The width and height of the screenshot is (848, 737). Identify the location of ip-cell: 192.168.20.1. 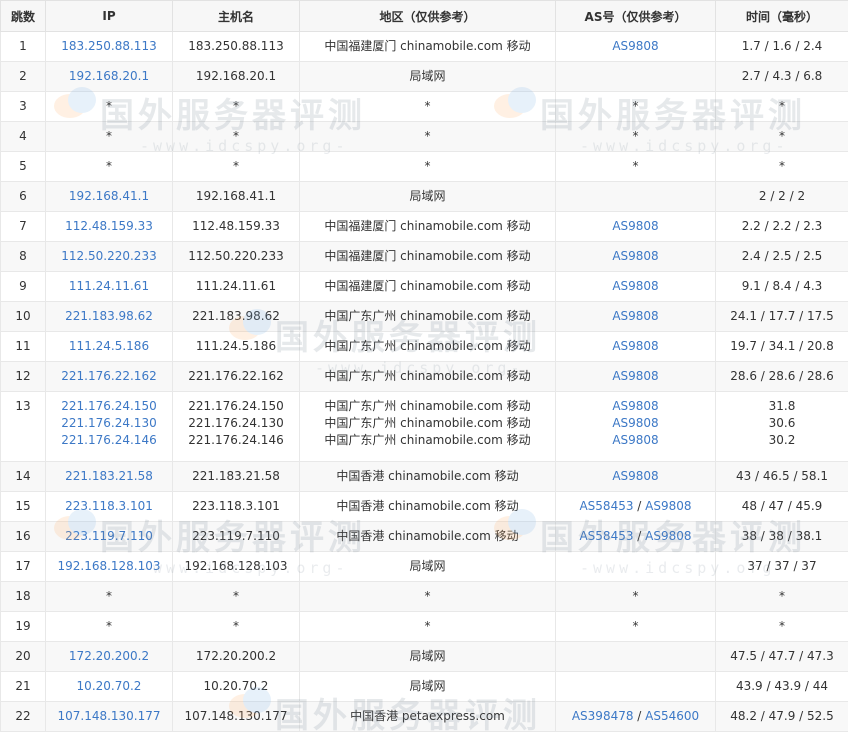
(109, 77).